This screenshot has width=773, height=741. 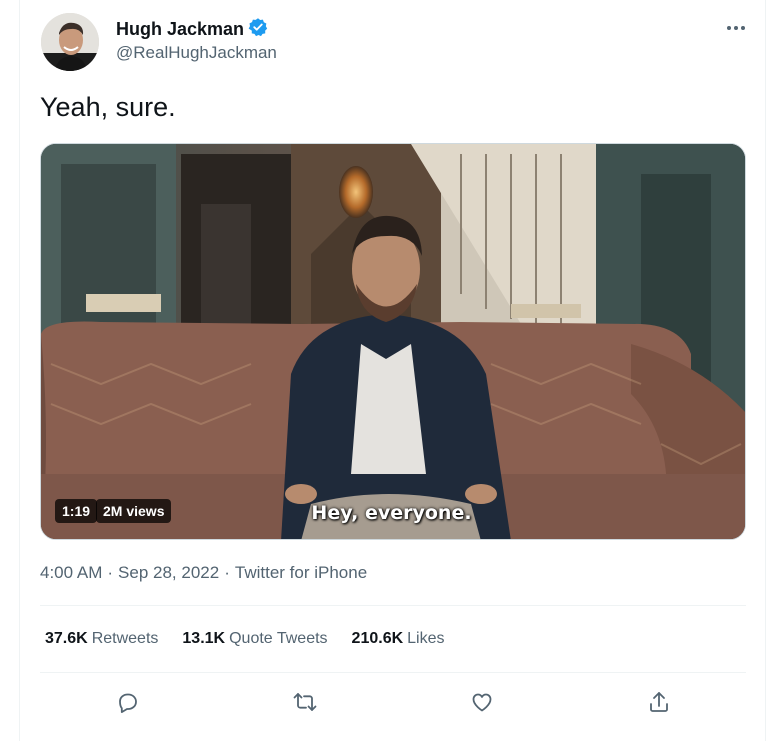 I want to click on quote-tweets-stat: 13.1K Quote Tweets, so click(x=254, y=639).